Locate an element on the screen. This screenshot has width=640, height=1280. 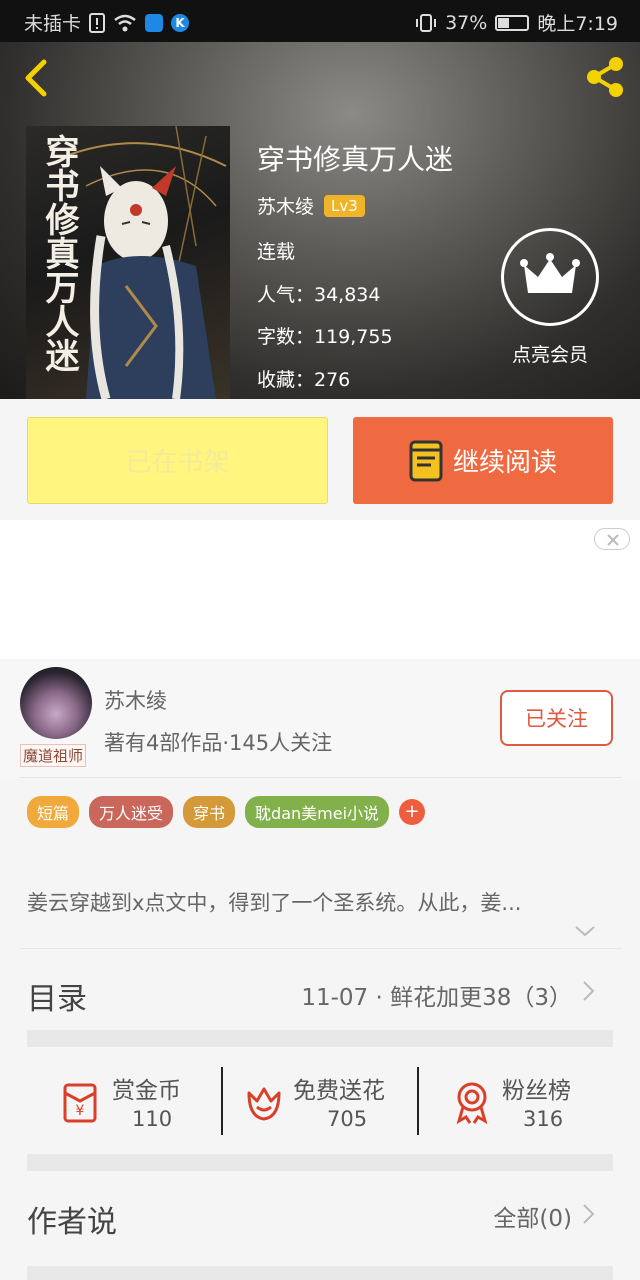
free-flower-button: 免费送花 705 is located at coordinates (320, 1100).